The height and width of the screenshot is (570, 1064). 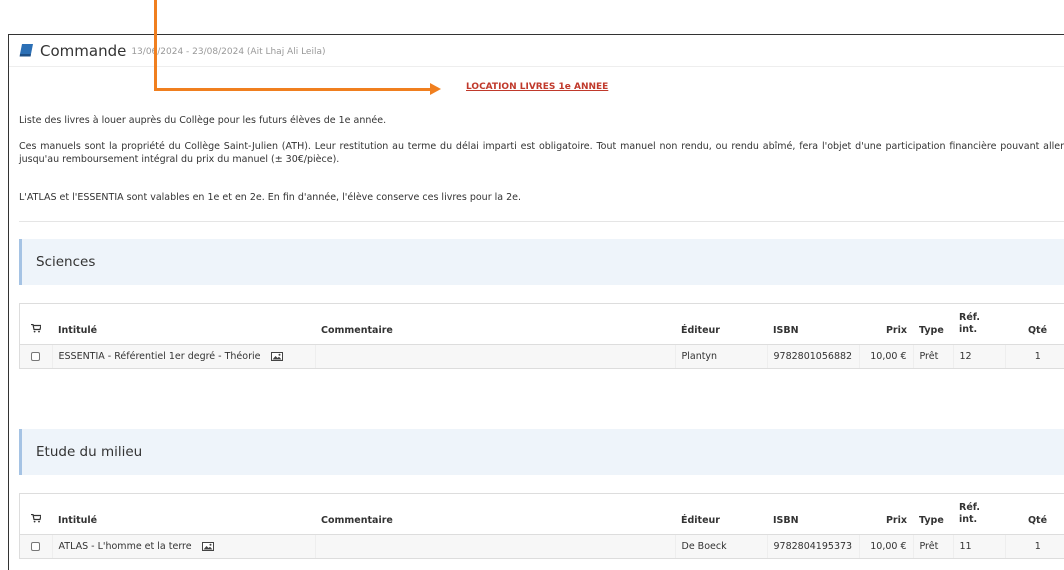 I want to click on publisher-cell: Plantyn, so click(x=721, y=356).